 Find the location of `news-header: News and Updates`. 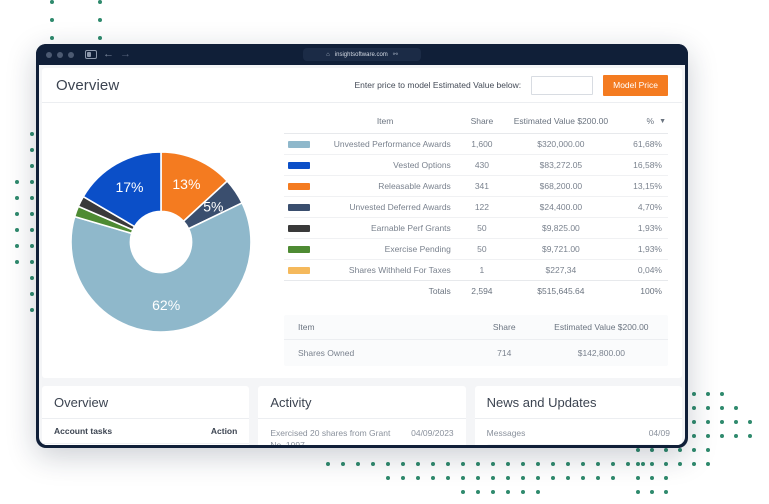

news-header: News and Updates is located at coordinates (578, 402).